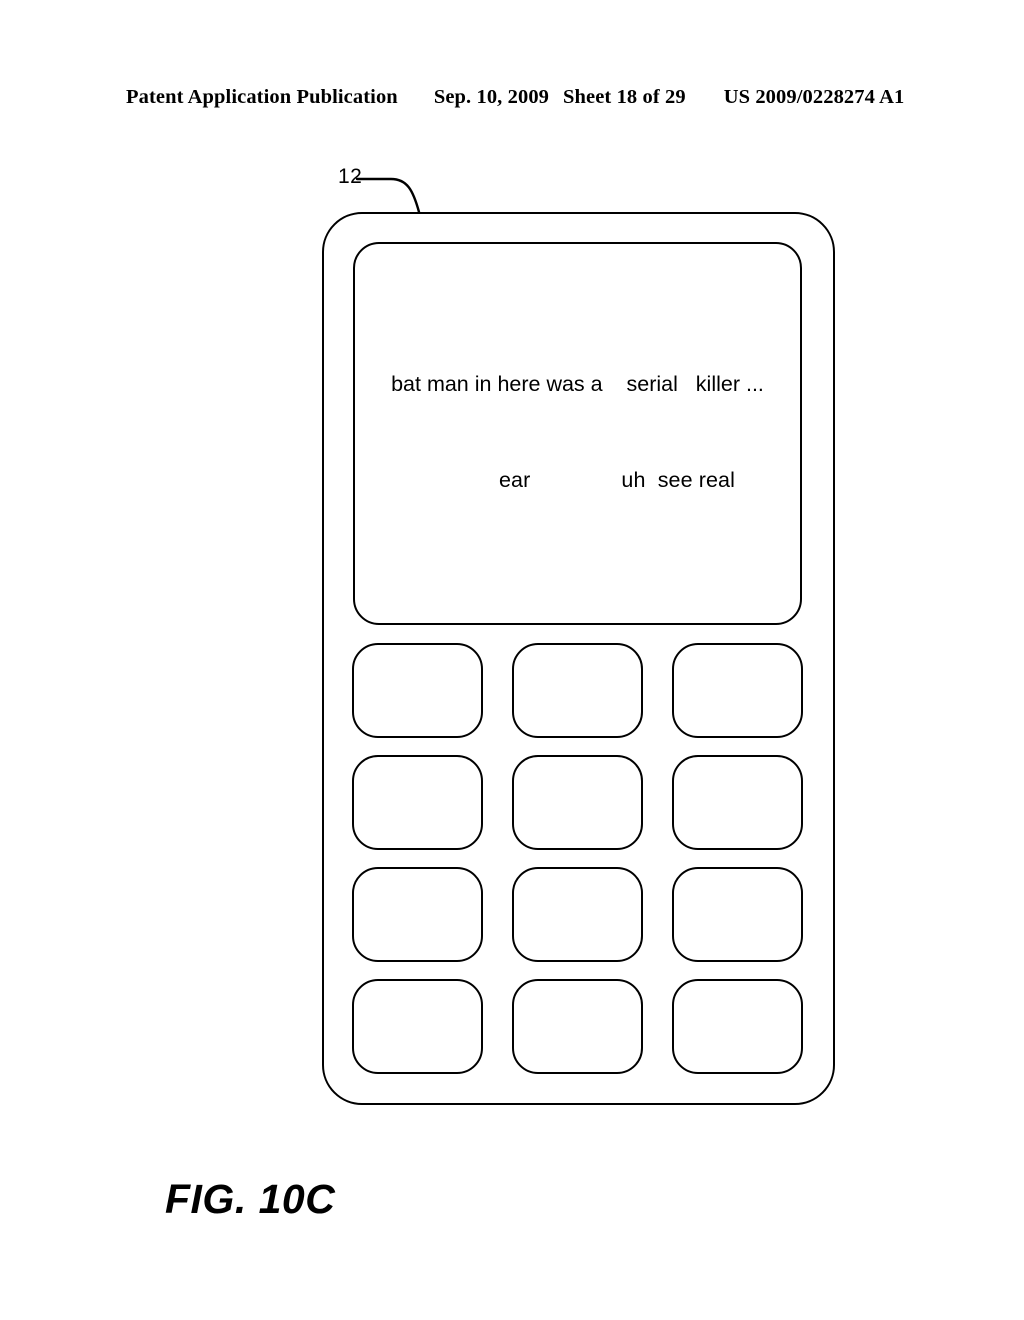 This screenshot has height=1320, width=1024. Describe the element at coordinates (250, 1199) in the screenshot. I see `figure-caption: FIG. 10C` at that location.